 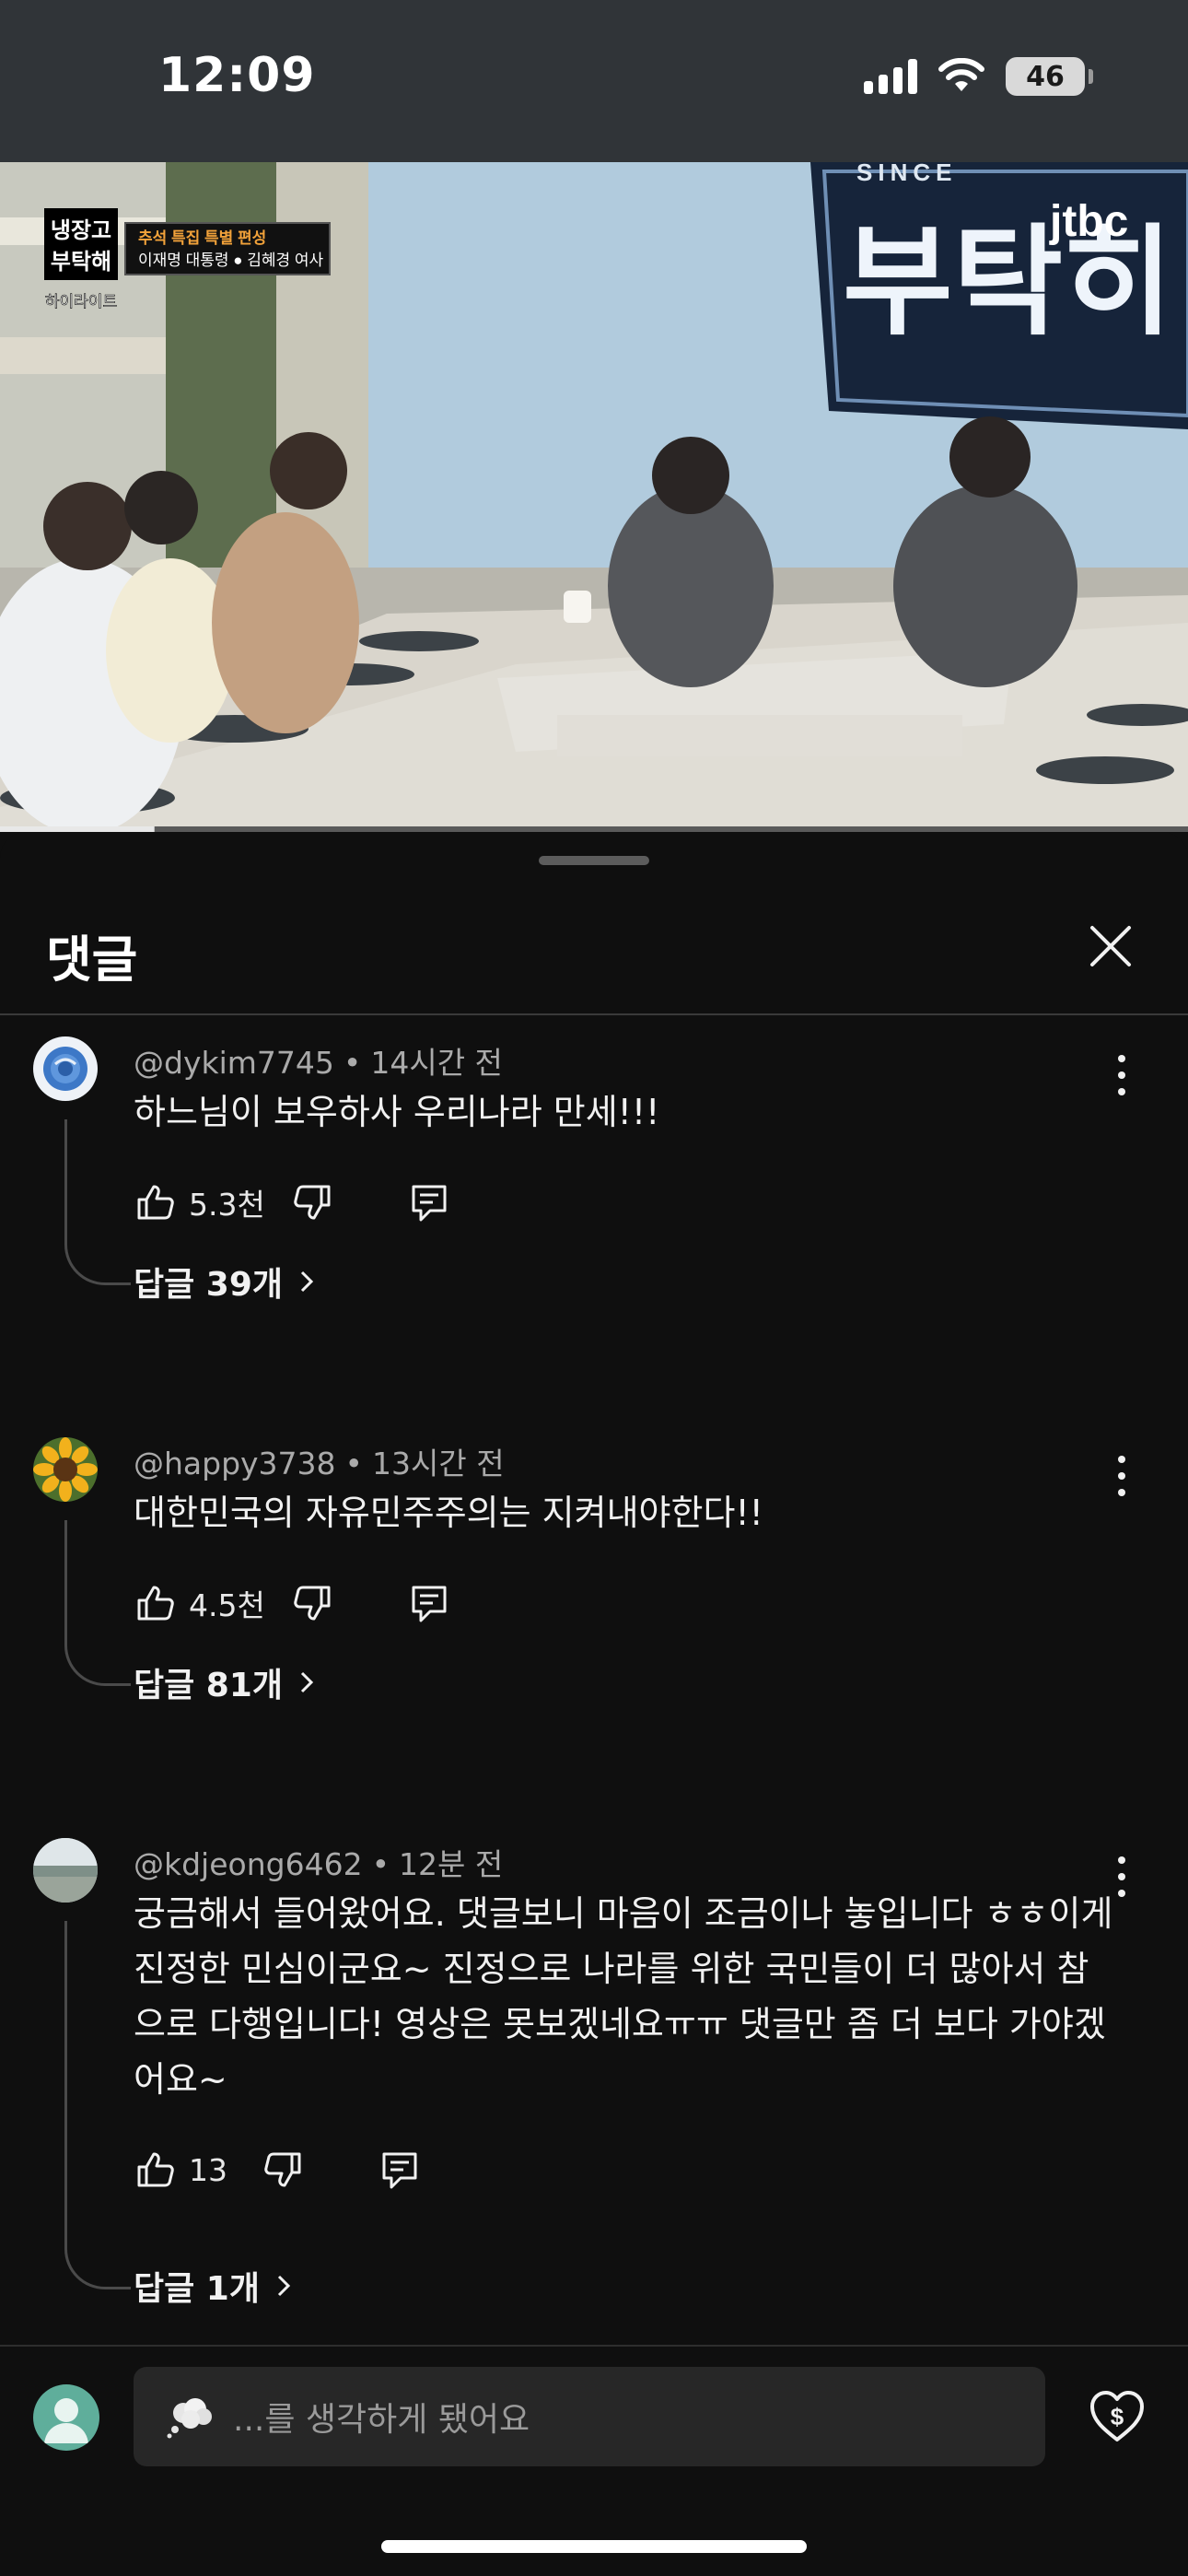 I want to click on thought-bubble-icon, so click(x=189, y=2418).